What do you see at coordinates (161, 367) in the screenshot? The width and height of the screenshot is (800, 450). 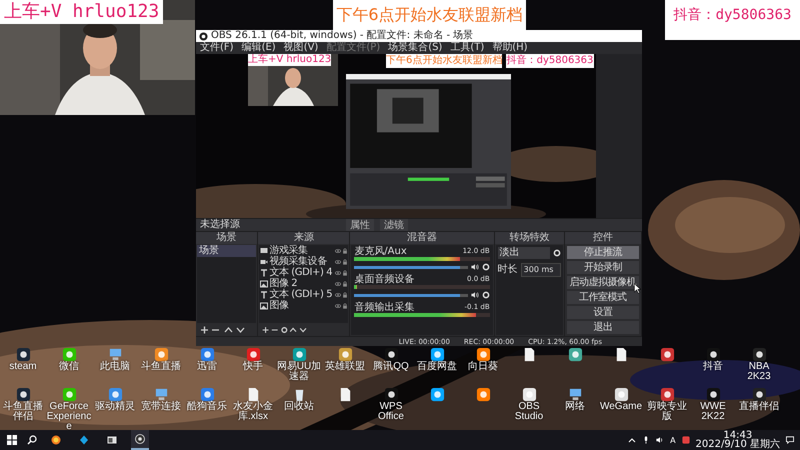 I see `icon-label: 斗鱼直播` at bounding box center [161, 367].